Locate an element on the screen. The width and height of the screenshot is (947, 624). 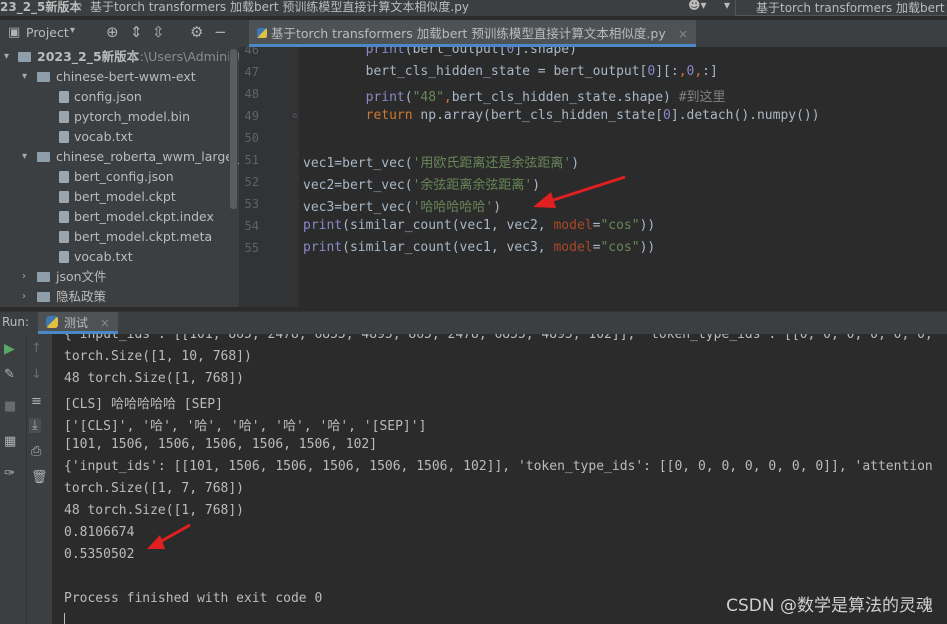
project-title: 23_2_5新版本 is located at coordinates (41, 7).